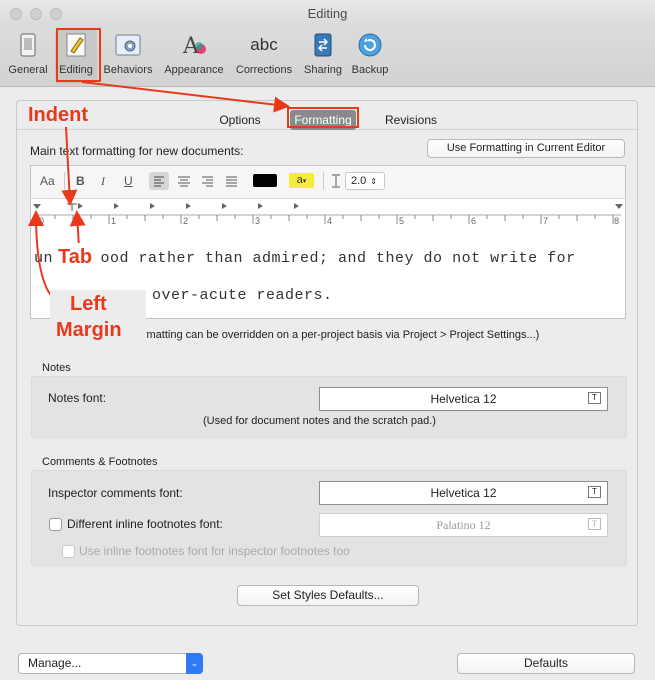 This screenshot has height=680, width=655. I want to click on inspector-font-value: Helvetica 12, so click(463, 493).